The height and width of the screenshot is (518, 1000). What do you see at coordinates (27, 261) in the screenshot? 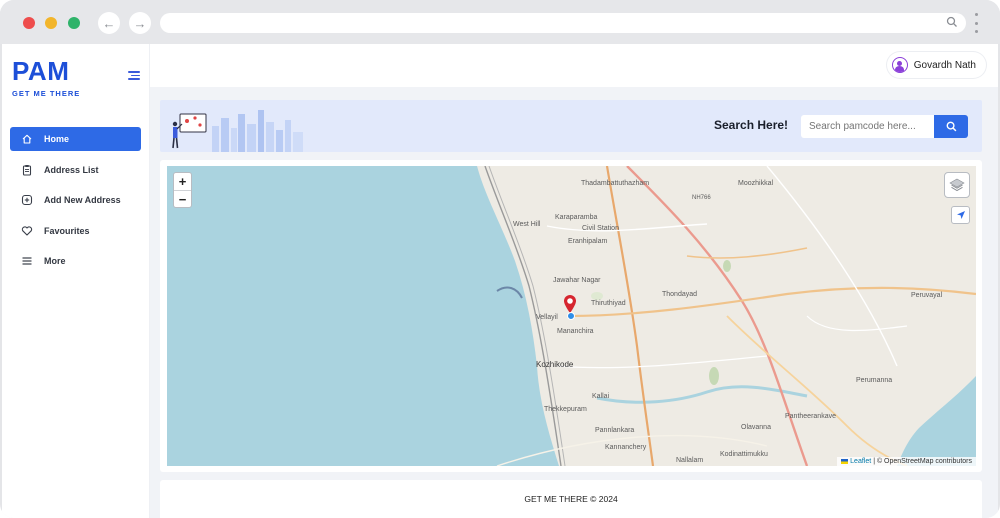
I see `menu-icon` at bounding box center [27, 261].